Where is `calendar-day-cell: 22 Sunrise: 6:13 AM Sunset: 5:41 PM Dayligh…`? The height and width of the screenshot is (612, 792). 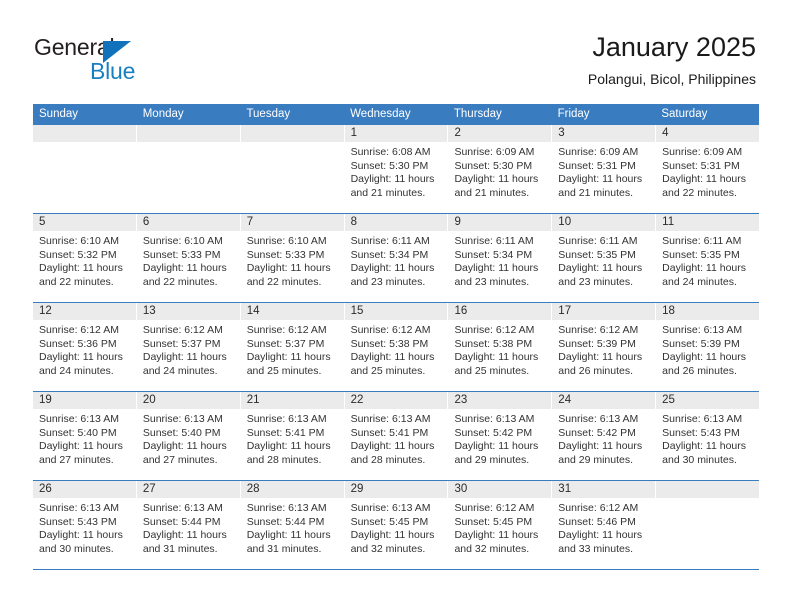 calendar-day-cell: 22 Sunrise: 6:13 AM Sunset: 5:41 PM Dayligh… is located at coordinates (396, 436).